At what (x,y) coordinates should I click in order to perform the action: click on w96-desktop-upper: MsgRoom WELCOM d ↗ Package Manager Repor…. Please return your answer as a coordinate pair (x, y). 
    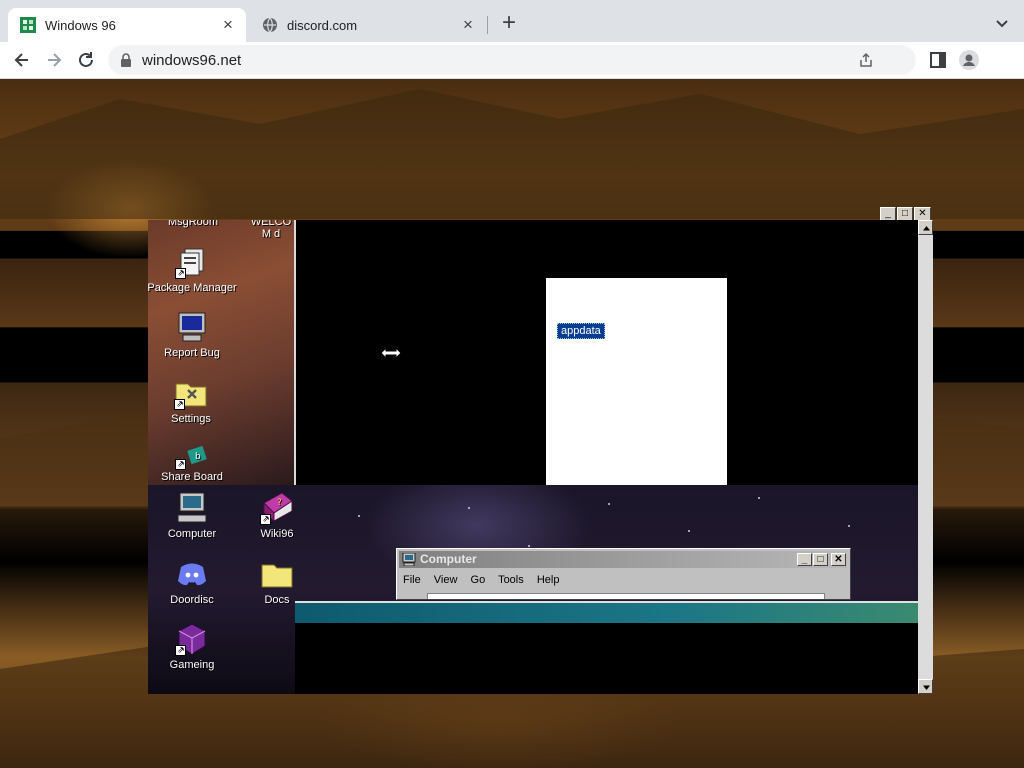
    Looking at the image, I should click on (221, 352).